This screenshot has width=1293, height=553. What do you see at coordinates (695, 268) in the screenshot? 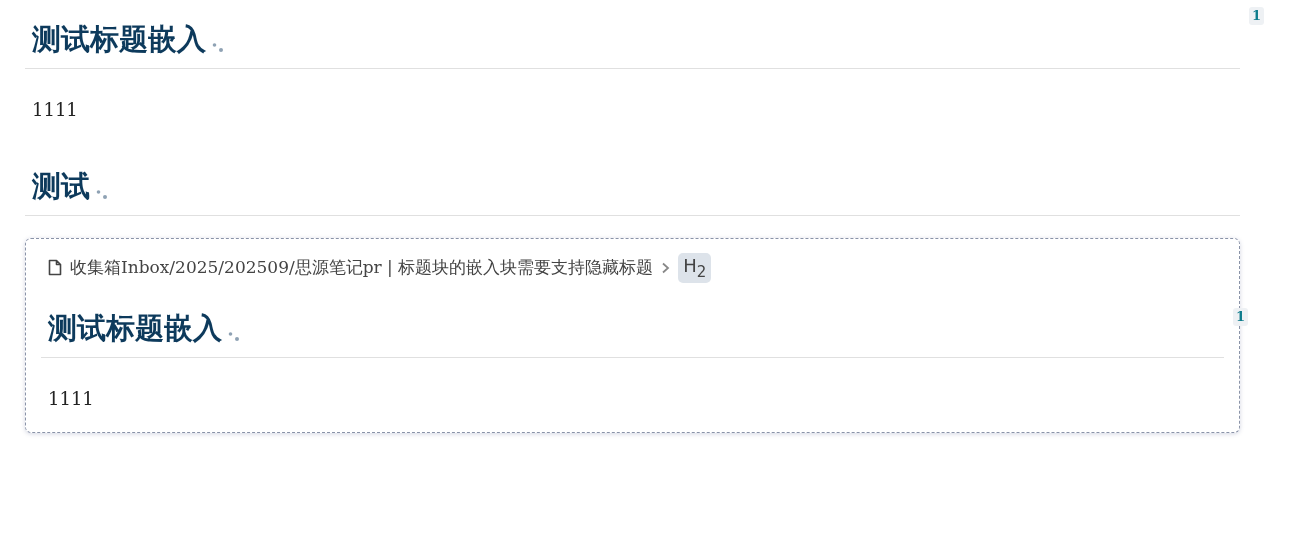
I see `heading-level-tag: H$_{2}$` at bounding box center [695, 268].